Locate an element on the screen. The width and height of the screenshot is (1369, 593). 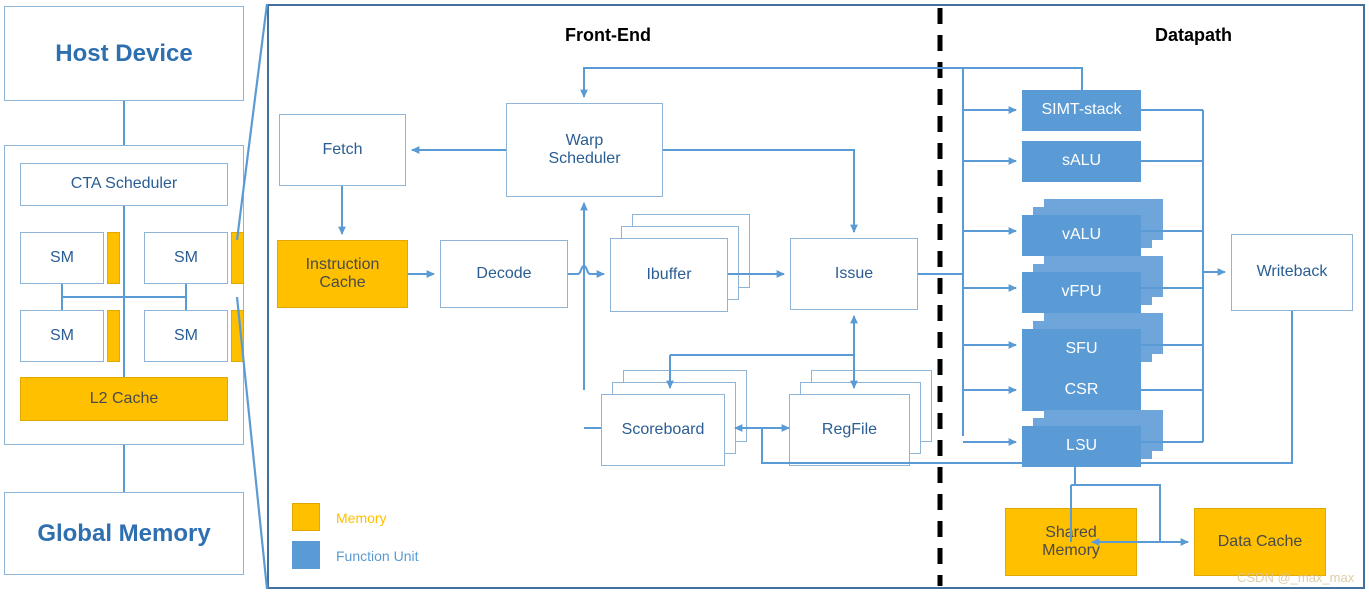
scoreboard-box: Scoreboard is located at coordinates (663, 430).